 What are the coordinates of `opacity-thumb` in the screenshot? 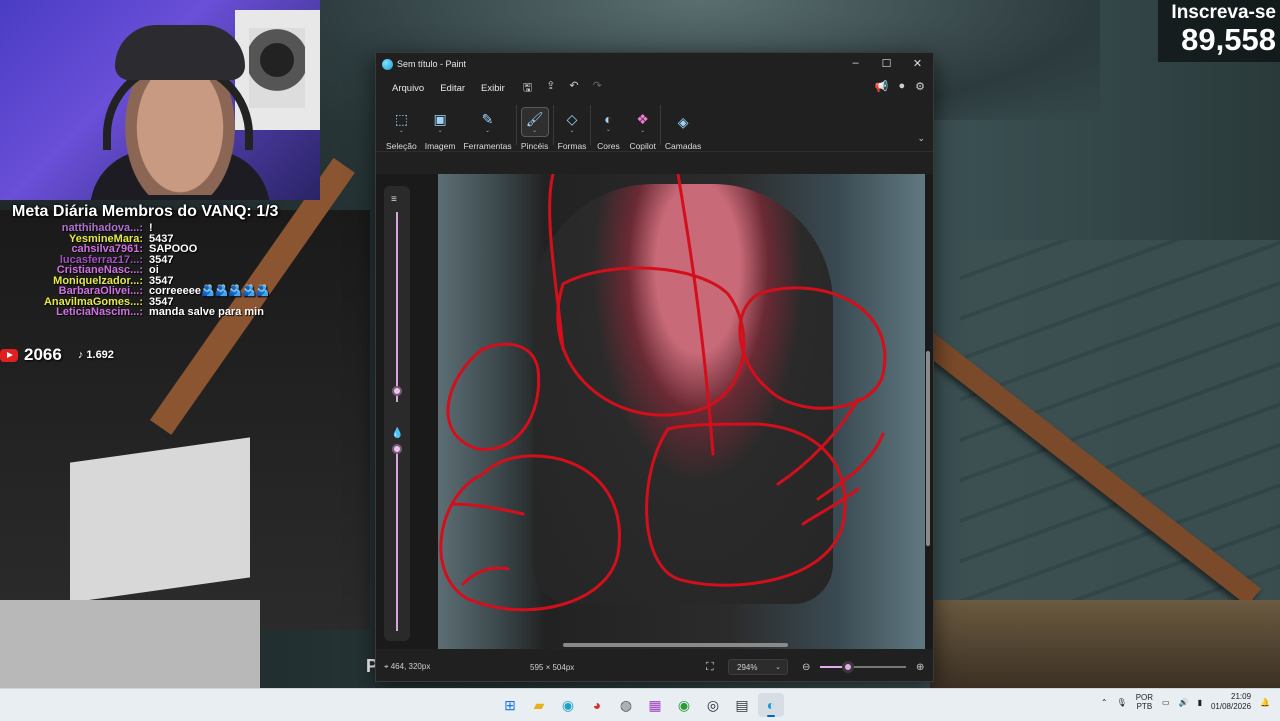 It's located at (397, 449).